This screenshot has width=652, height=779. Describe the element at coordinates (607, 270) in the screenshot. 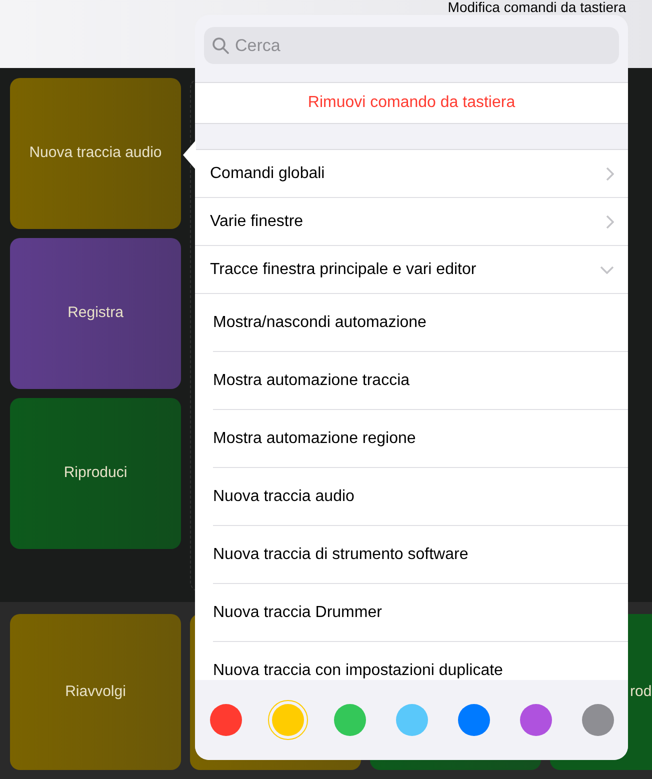

I see `chevron-down-icon` at that location.